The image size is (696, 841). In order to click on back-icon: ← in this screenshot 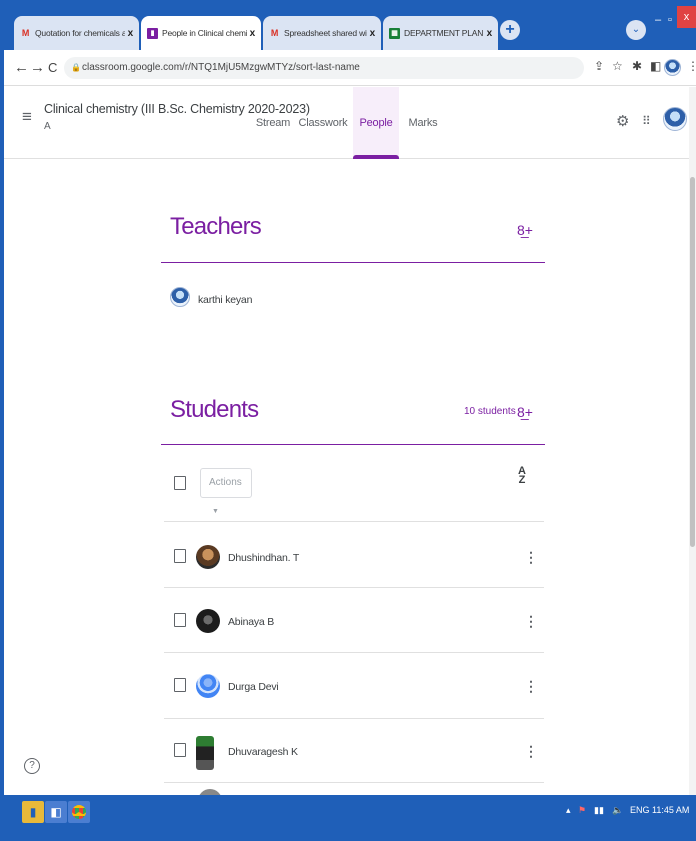, I will do `click(21, 67)`.